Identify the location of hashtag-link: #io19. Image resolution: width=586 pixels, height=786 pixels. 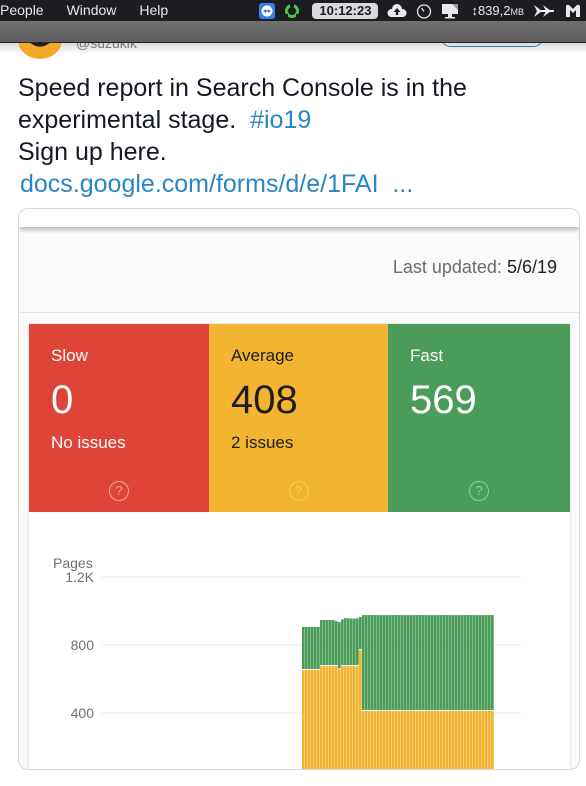
(280, 120).